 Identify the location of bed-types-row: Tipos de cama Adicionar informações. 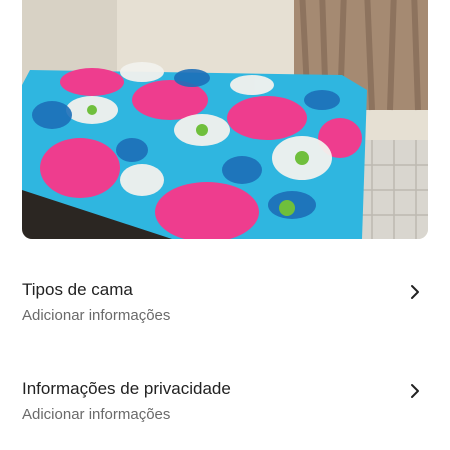
(225, 304).